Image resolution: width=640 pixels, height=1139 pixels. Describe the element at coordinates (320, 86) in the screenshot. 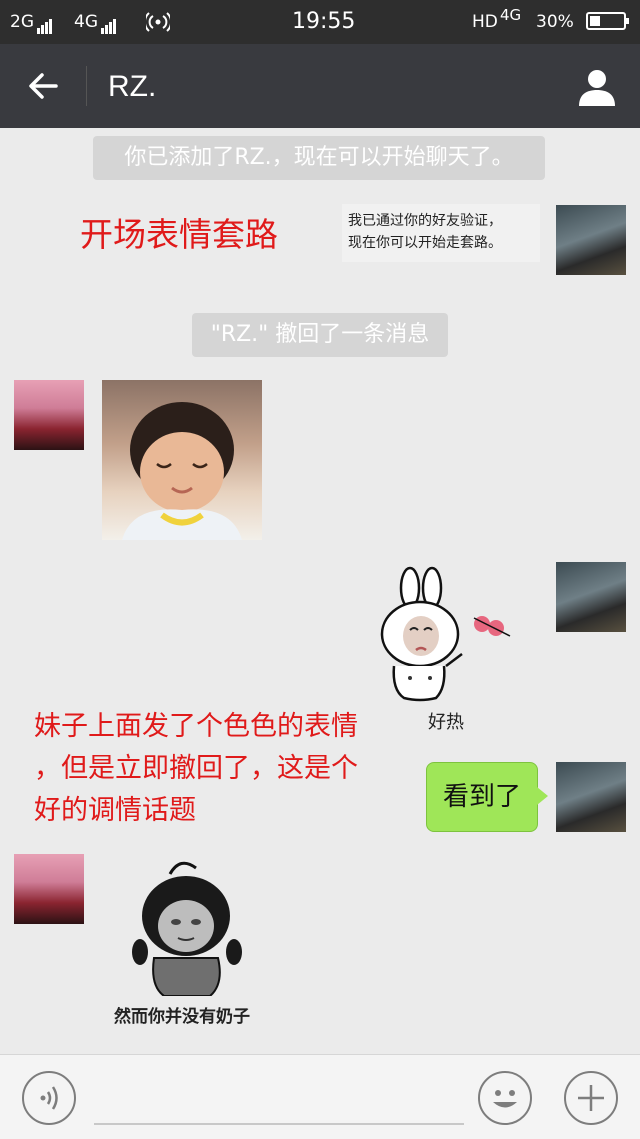

I see `chat-header: RZ.` at that location.